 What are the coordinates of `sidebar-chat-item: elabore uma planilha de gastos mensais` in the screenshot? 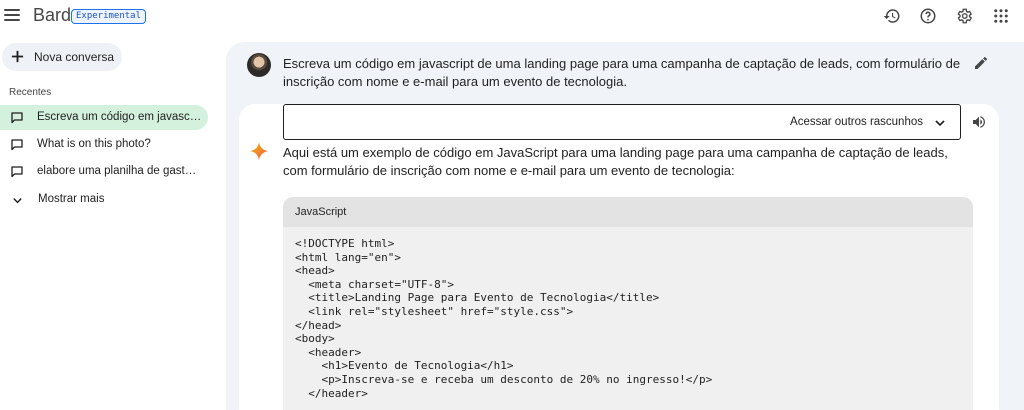 It's located at (104, 171).